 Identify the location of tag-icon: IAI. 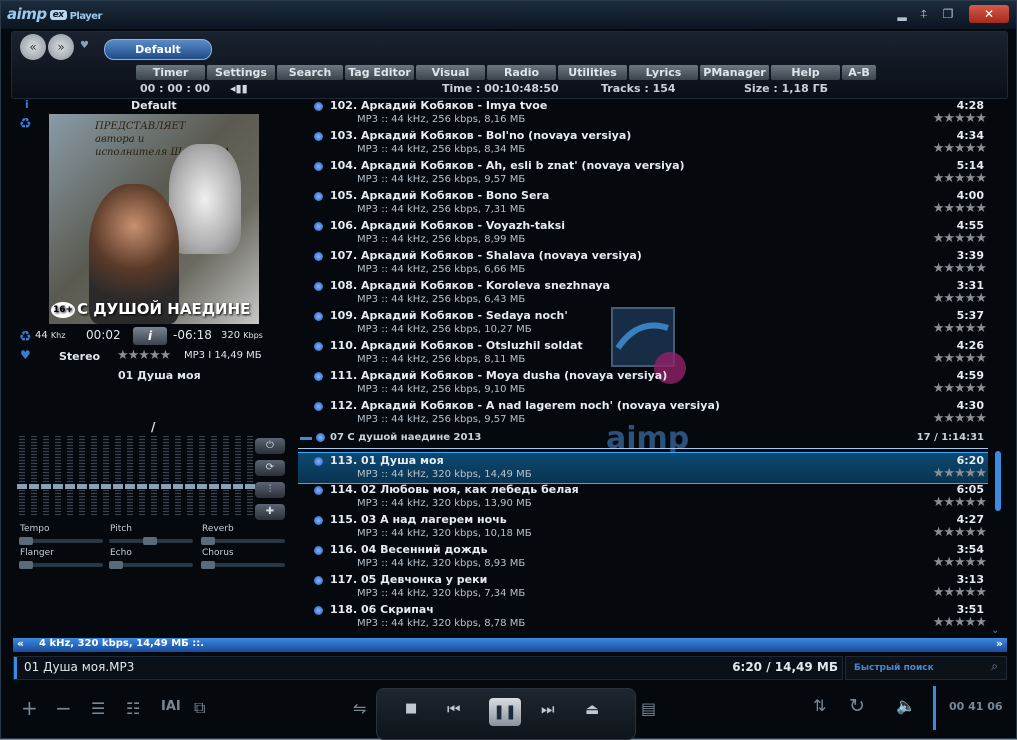
(171, 706).